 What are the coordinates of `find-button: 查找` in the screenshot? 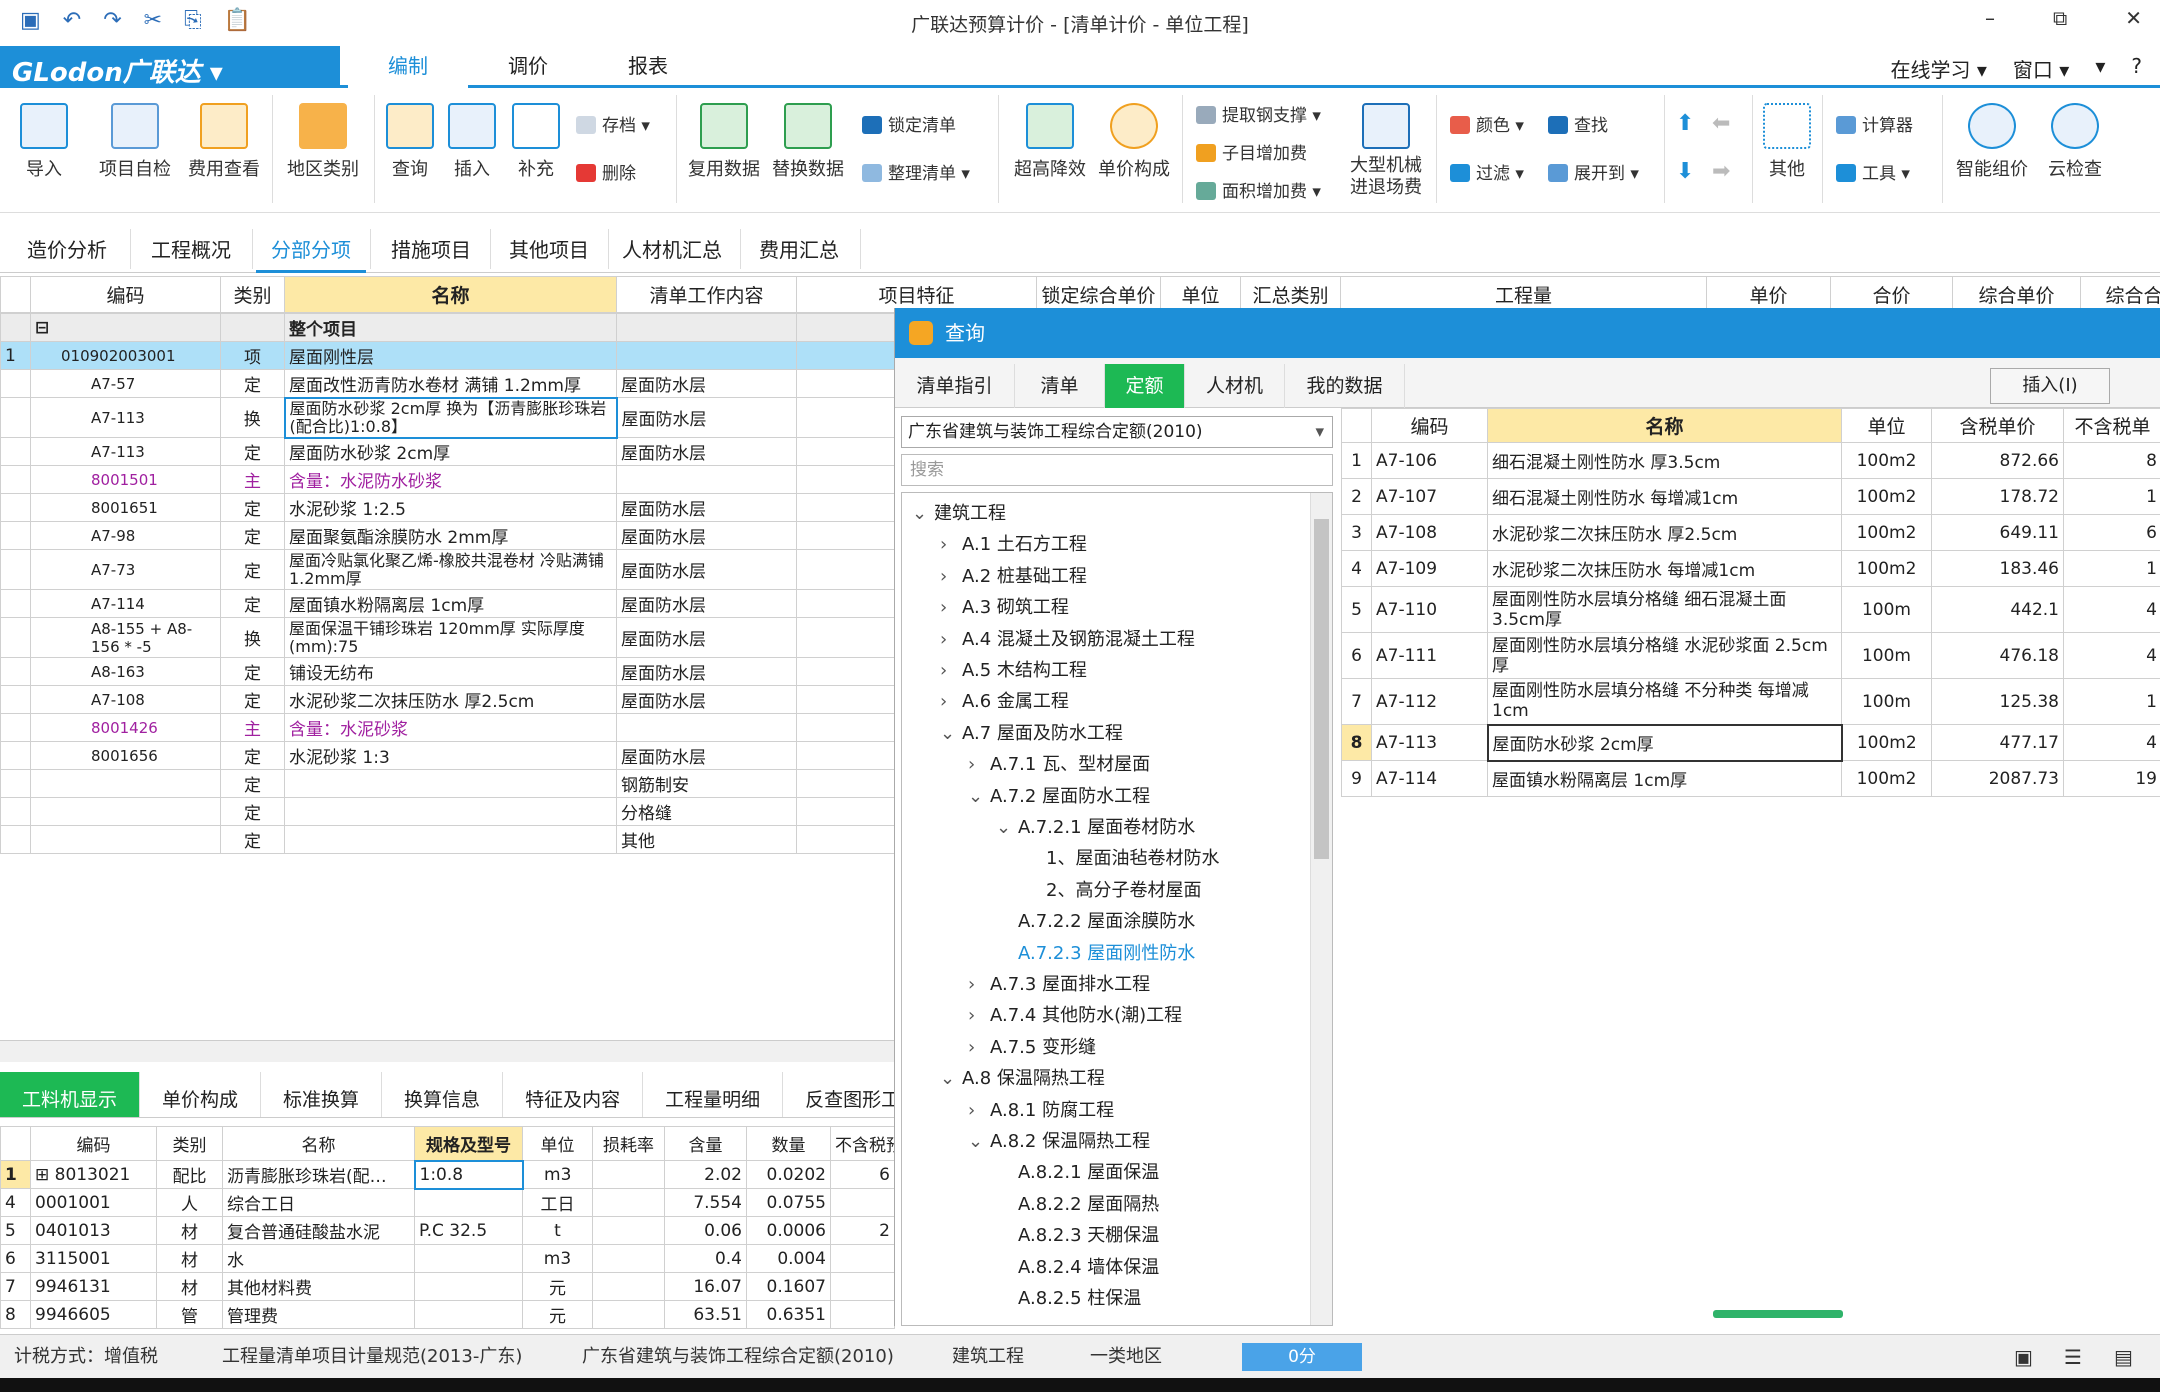 It's located at (1578, 123).